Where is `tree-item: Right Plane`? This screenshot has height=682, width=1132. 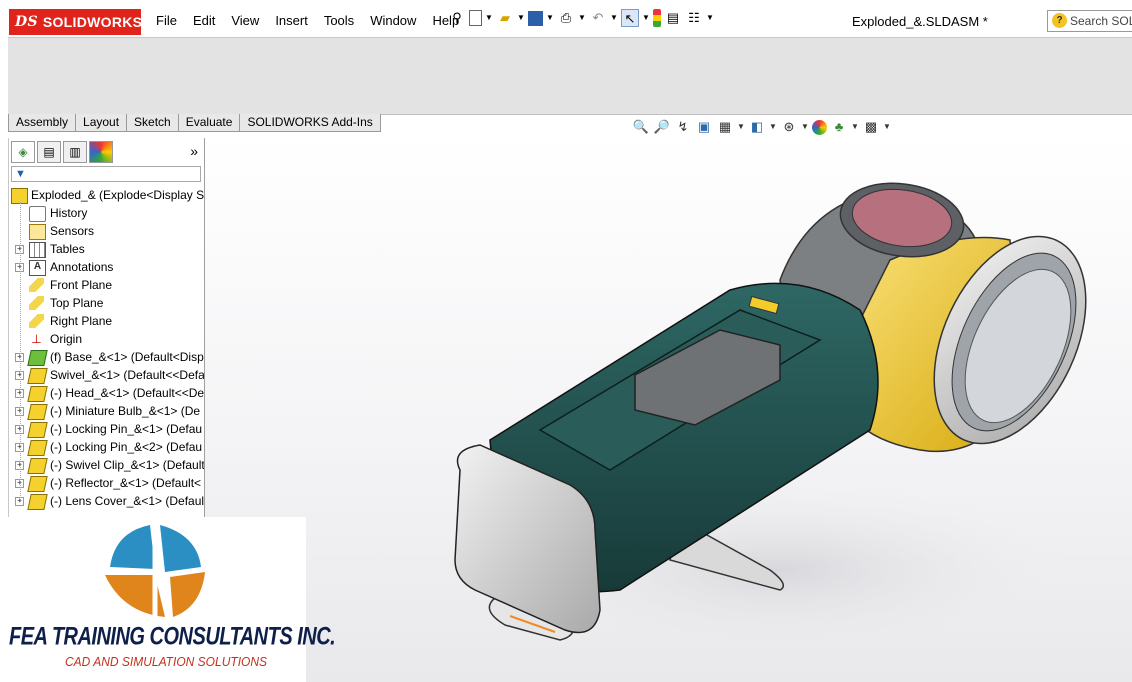
tree-item: Right Plane is located at coordinates (106, 321).